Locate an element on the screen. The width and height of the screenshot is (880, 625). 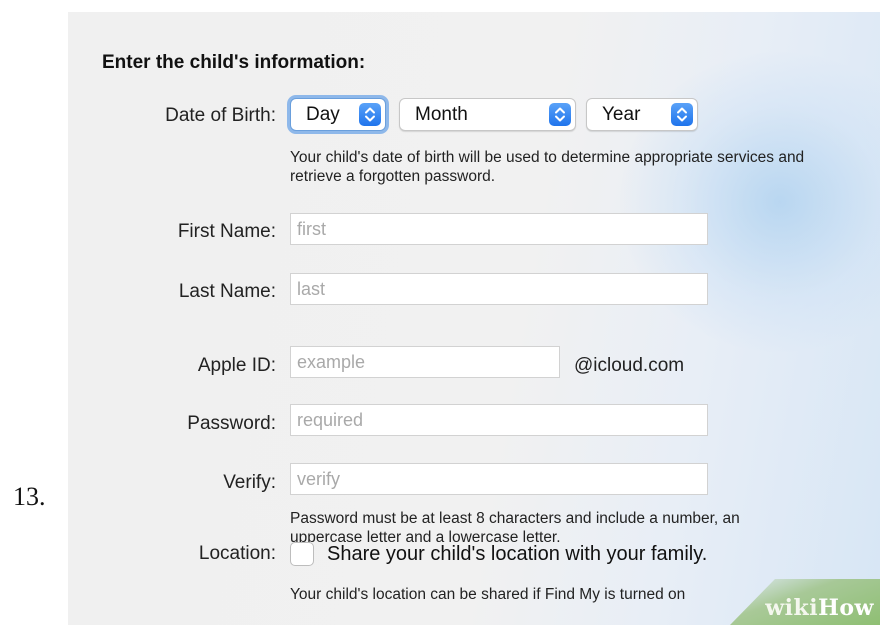
wikihow-watermark: wikiHow is located at coordinates (819, 608).